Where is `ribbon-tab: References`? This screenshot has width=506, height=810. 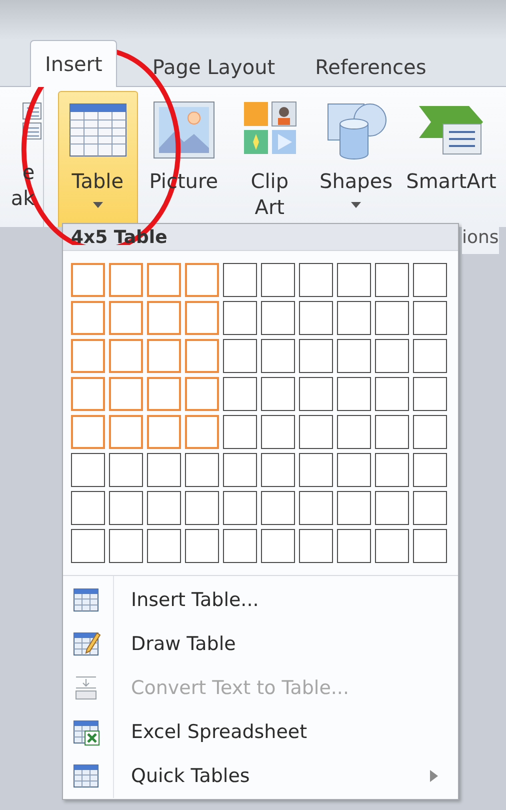 ribbon-tab: References is located at coordinates (371, 66).